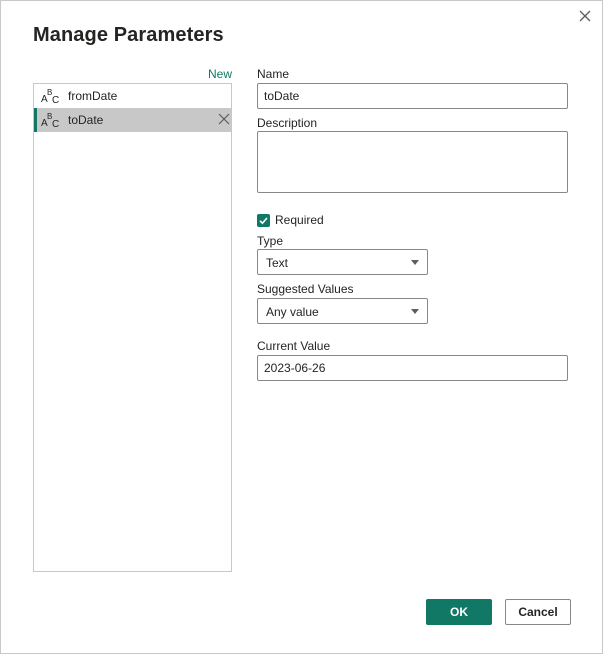 Image resolution: width=603 pixels, height=654 pixels. I want to click on checkmark-icon, so click(263, 221).